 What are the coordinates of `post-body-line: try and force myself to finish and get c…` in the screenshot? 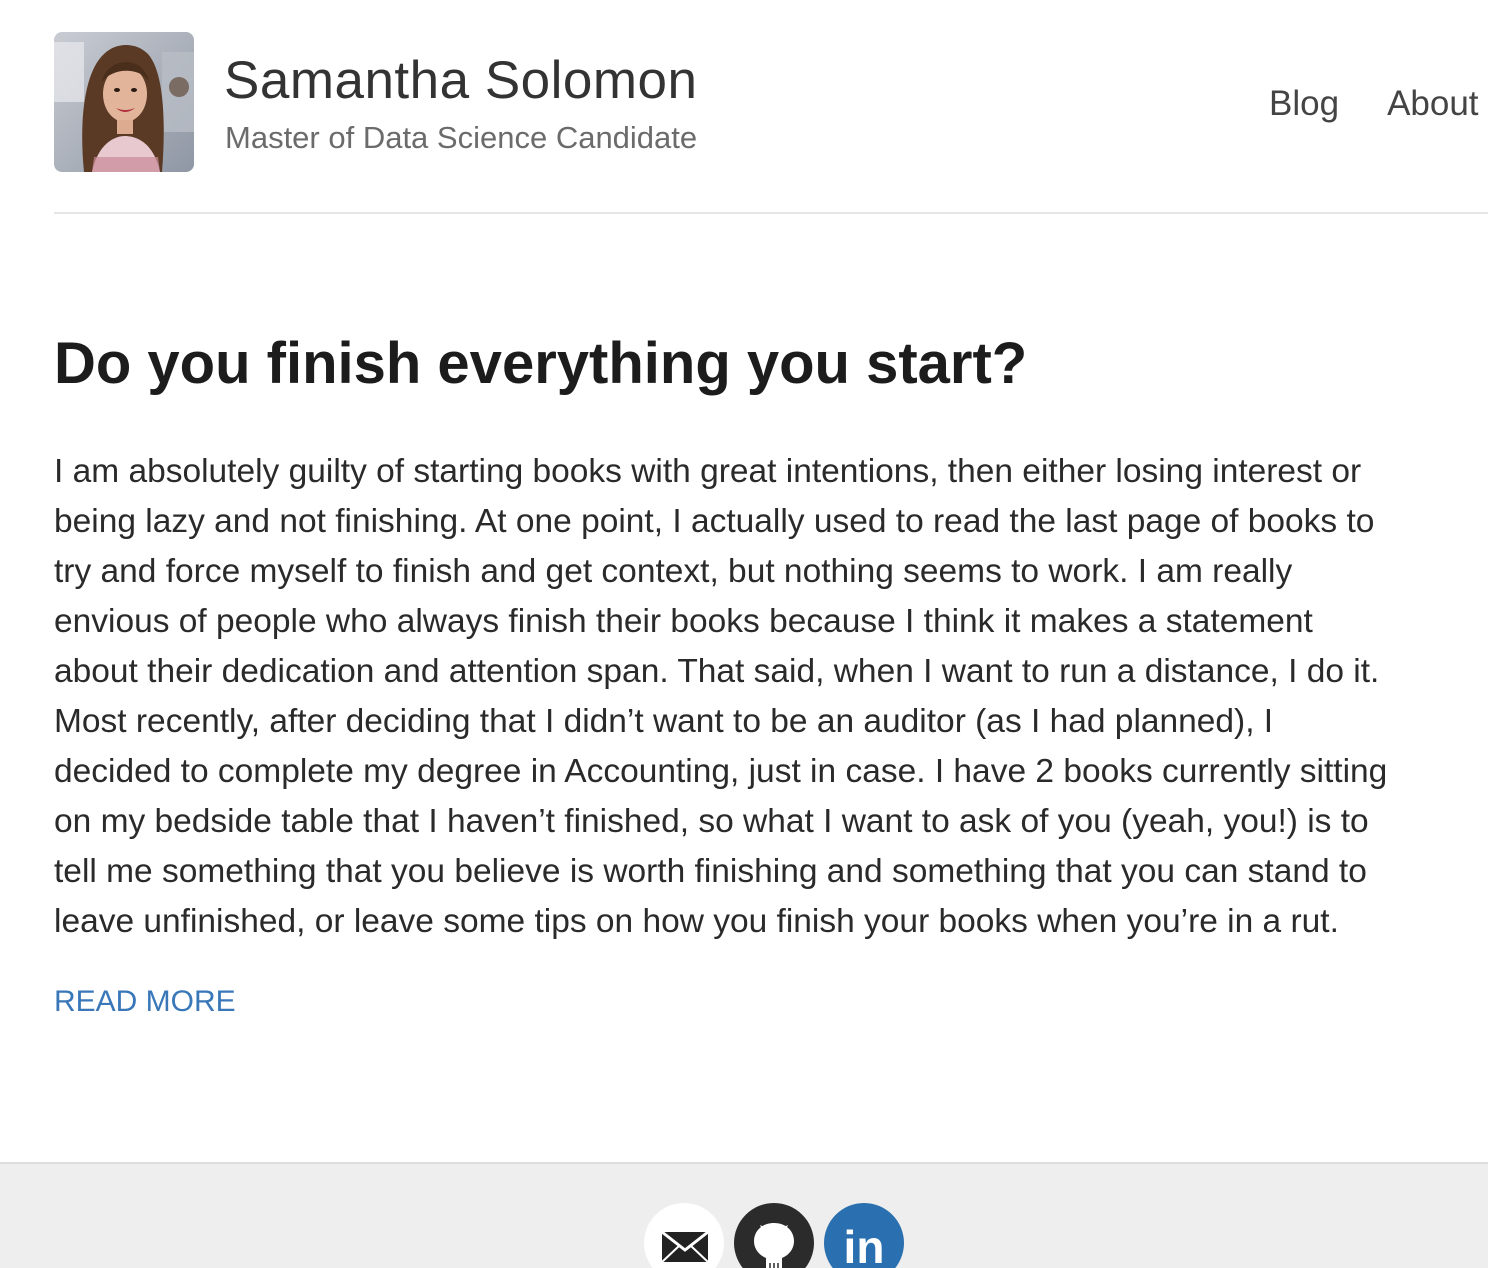 It's located at (673, 571).